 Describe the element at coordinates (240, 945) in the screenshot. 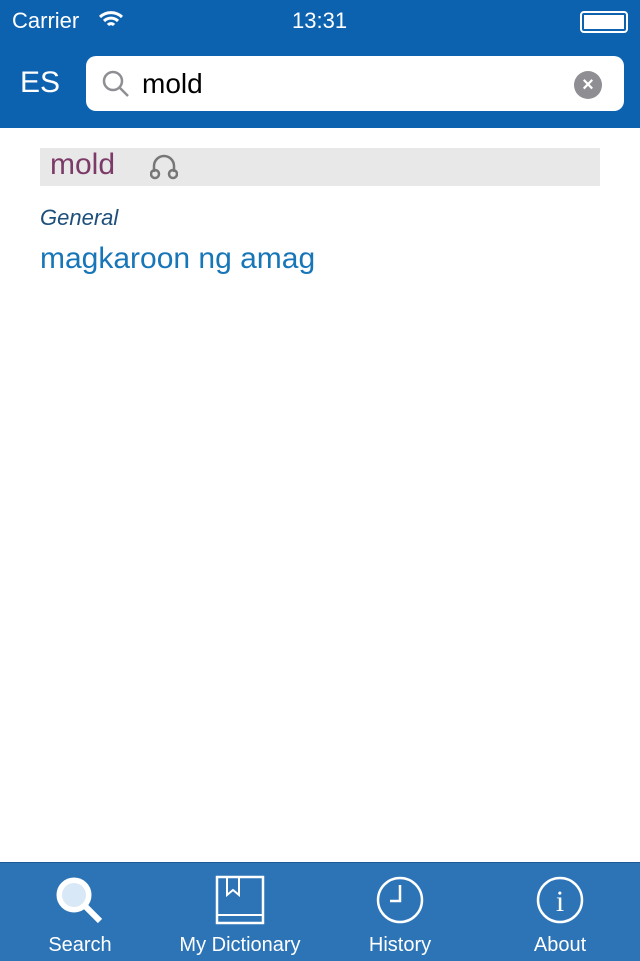

I see `tab-label: My Dictionary` at that location.